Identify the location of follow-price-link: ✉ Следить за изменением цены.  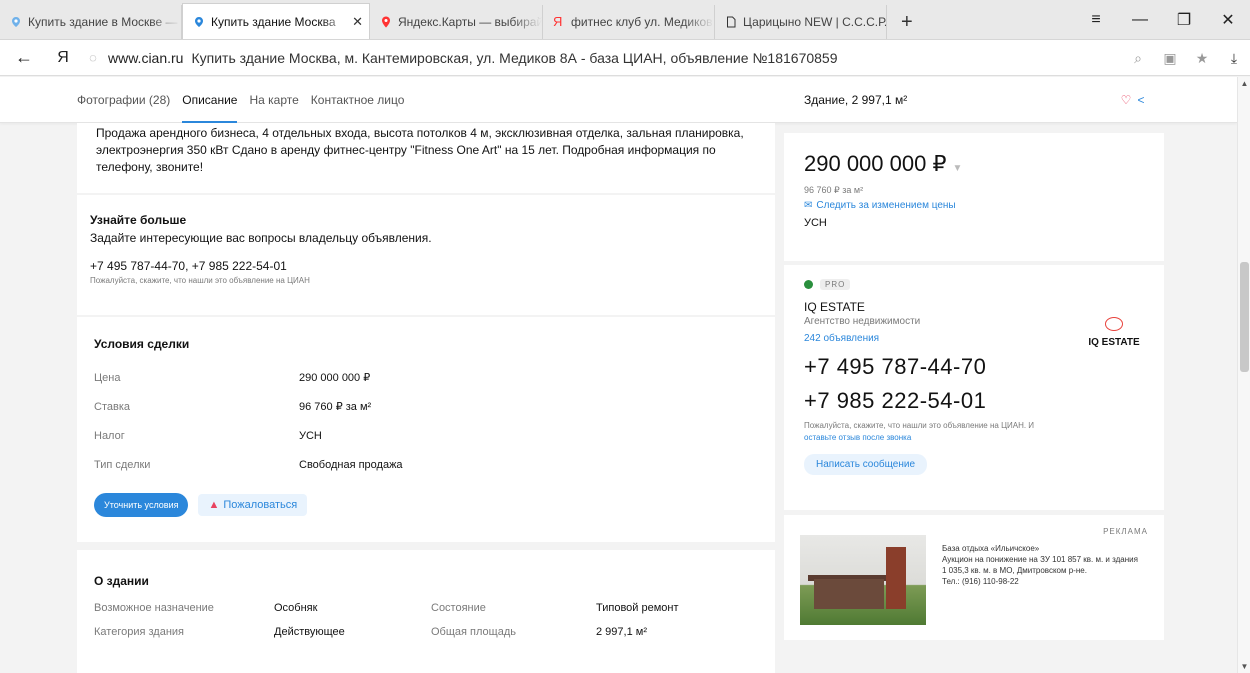
(974, 205).